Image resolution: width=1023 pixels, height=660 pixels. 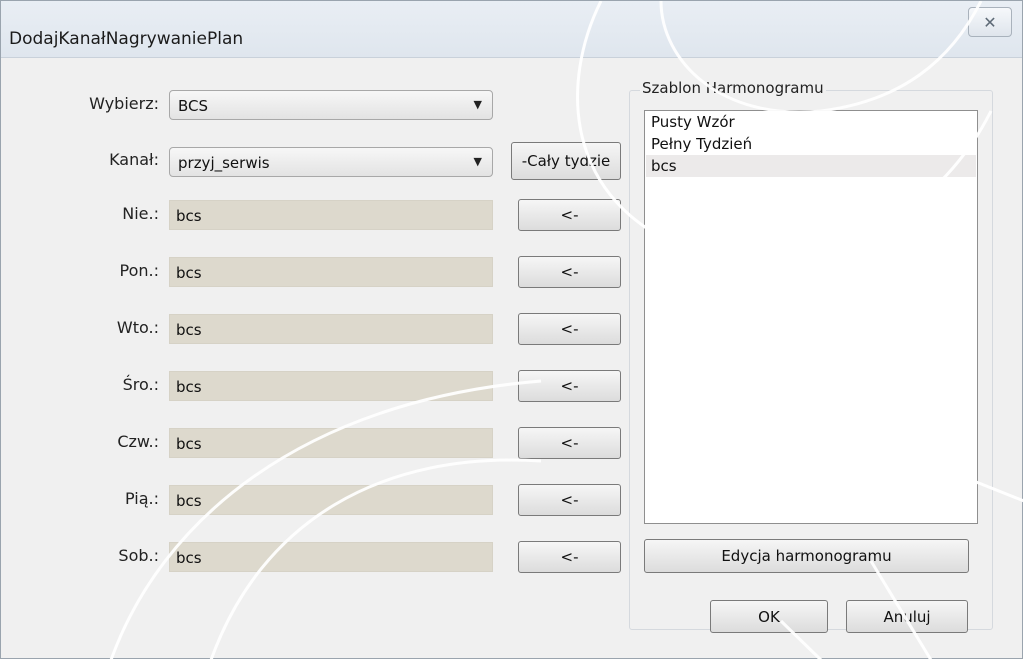 What do you see at coordinates (193, 106) in the screenshot?
I see `wybierz-value: BCS` at bounding box center [193, 106].